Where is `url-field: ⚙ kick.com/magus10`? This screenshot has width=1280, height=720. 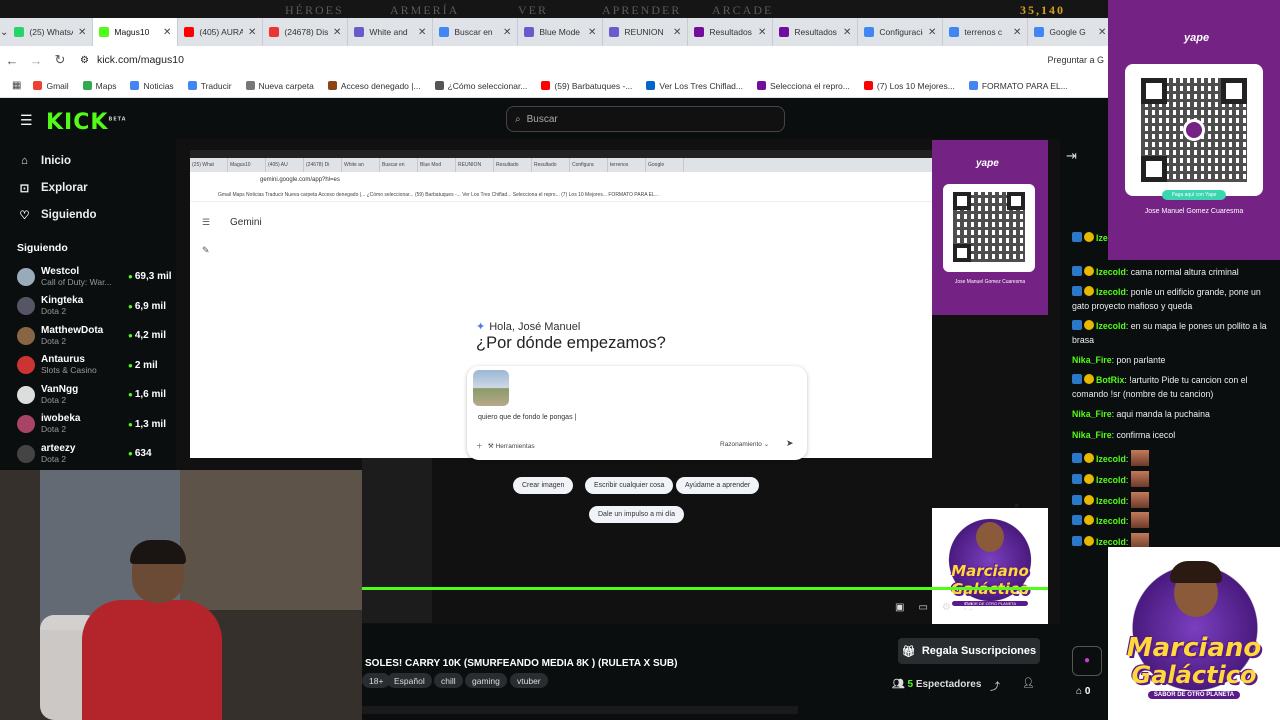
url-field: ⚙ kick.com/magus10 is located at coordinates (132, 60).